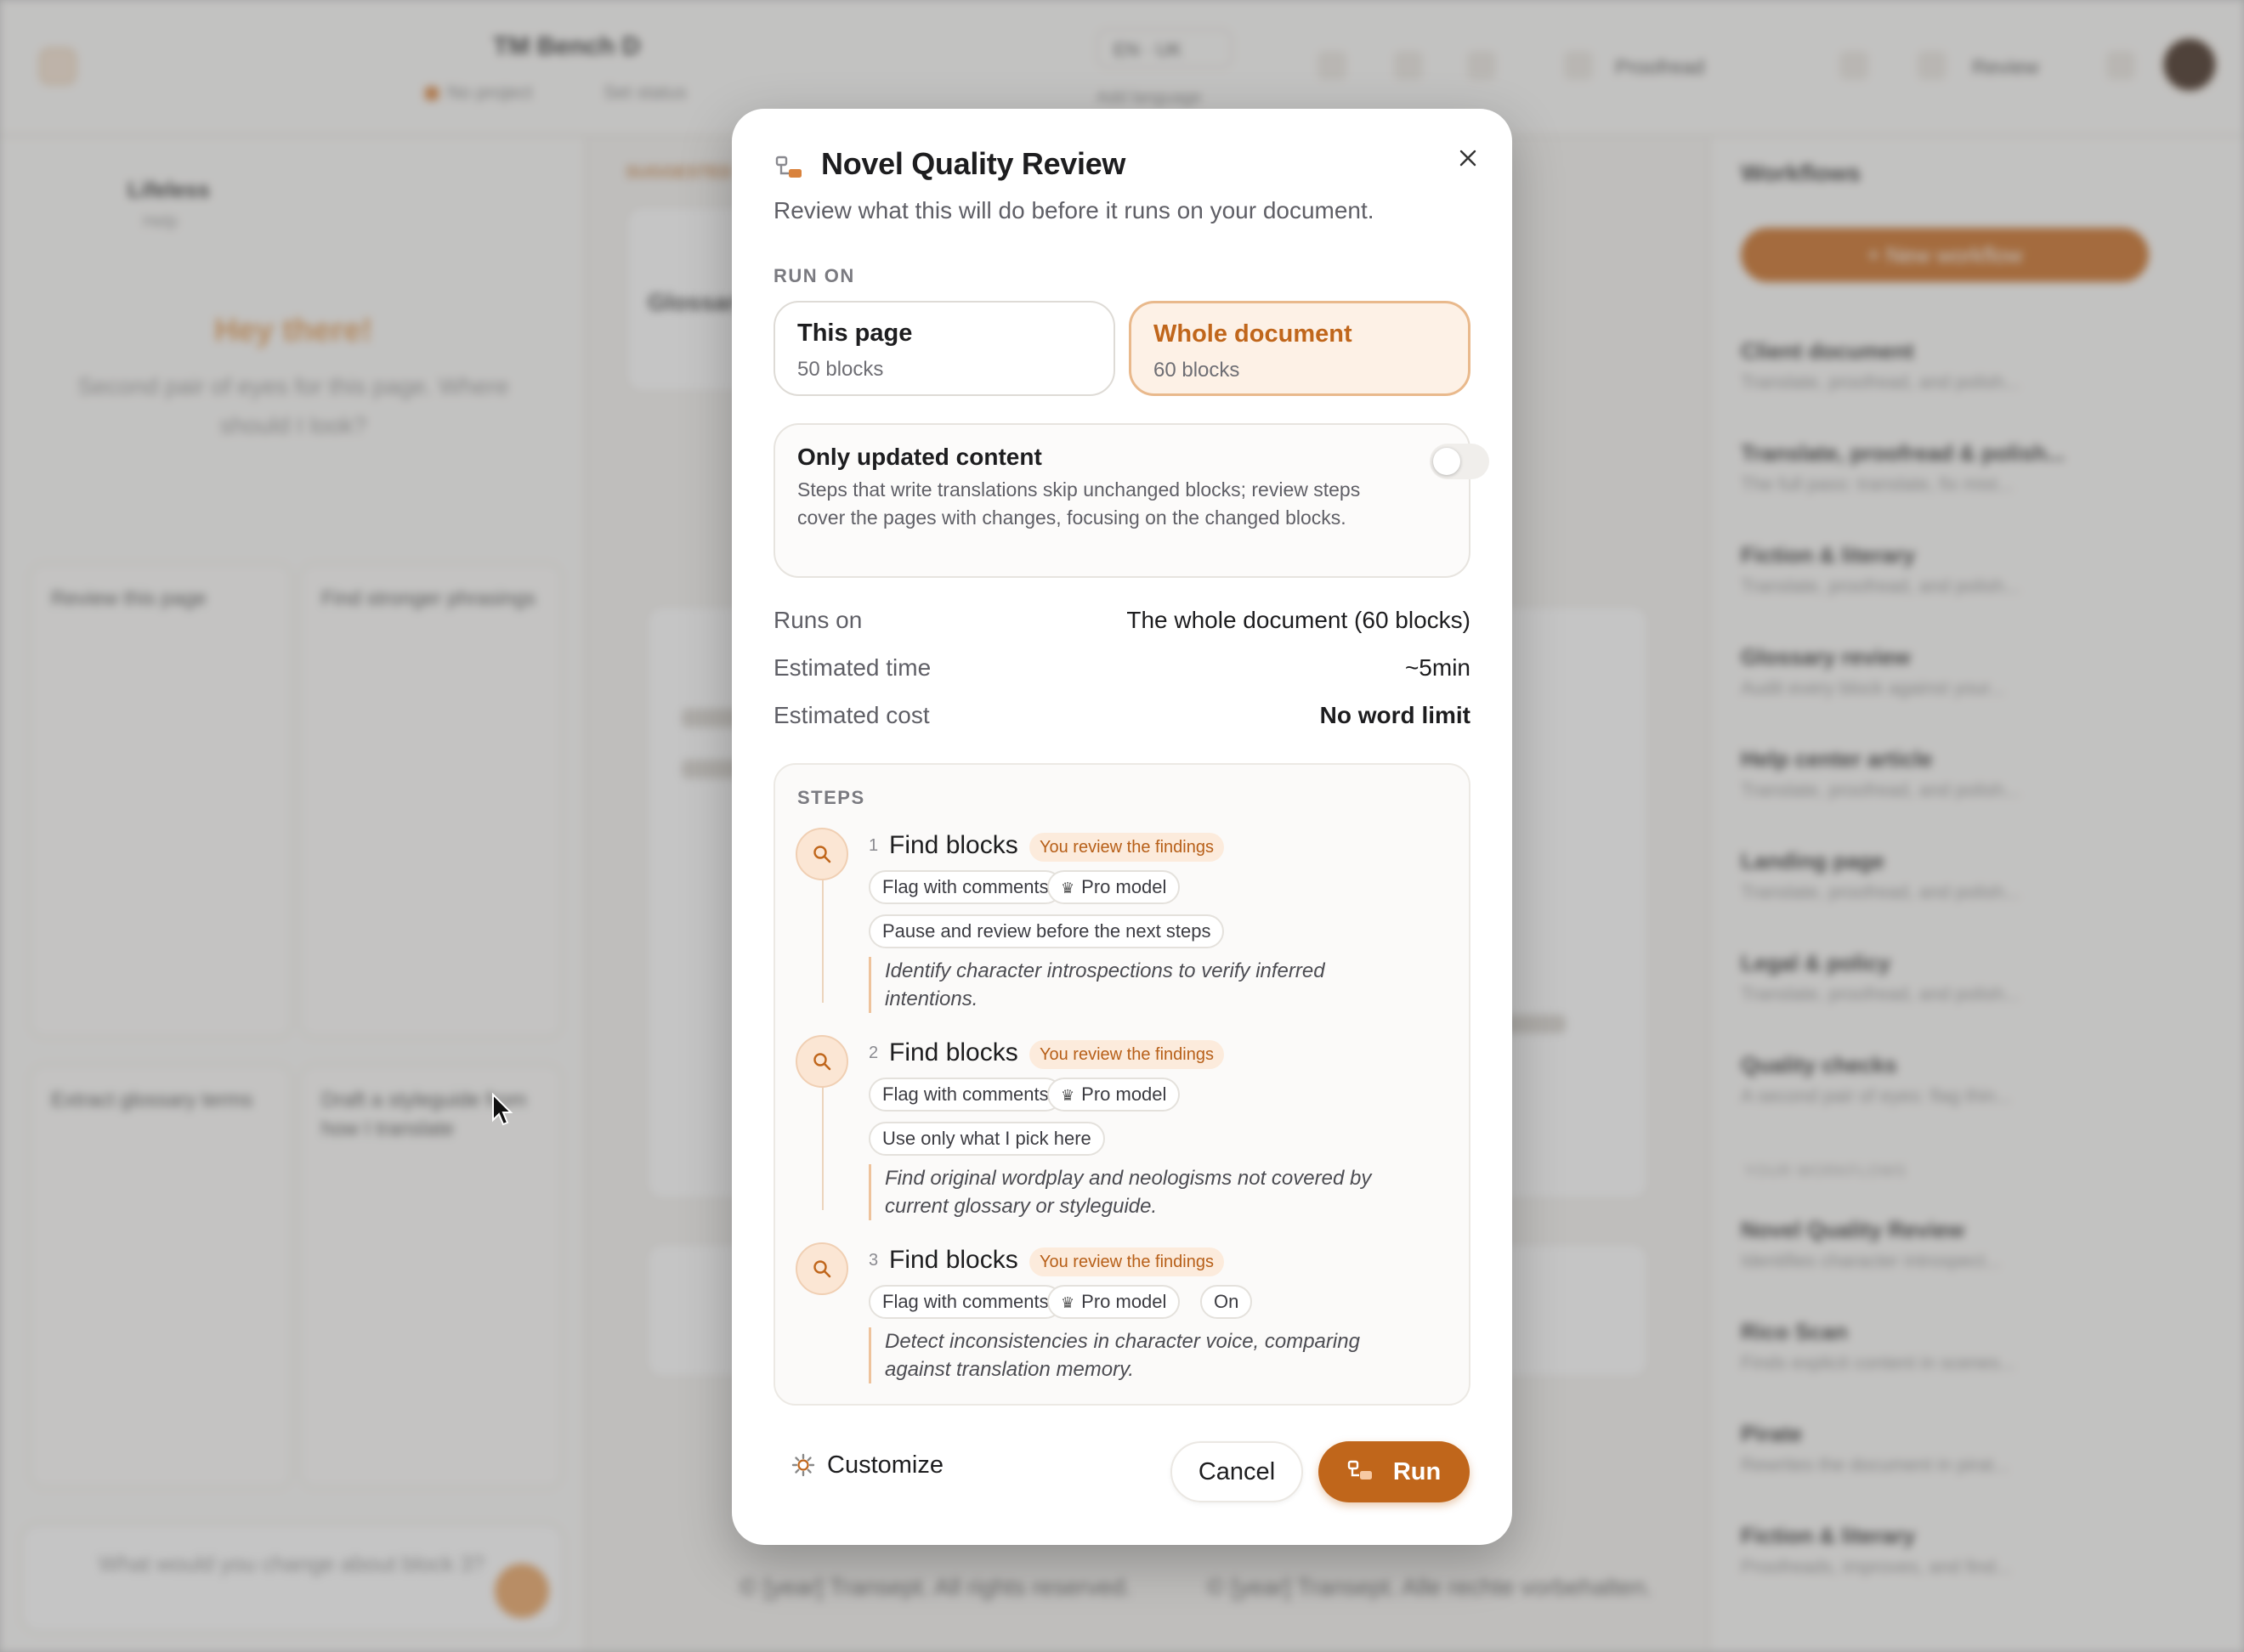  What do you see at coordinates (1047, 931) in the screenshot?
I see `step-chip: Pause and review before the next steps` at bounding box center [1047, 931].